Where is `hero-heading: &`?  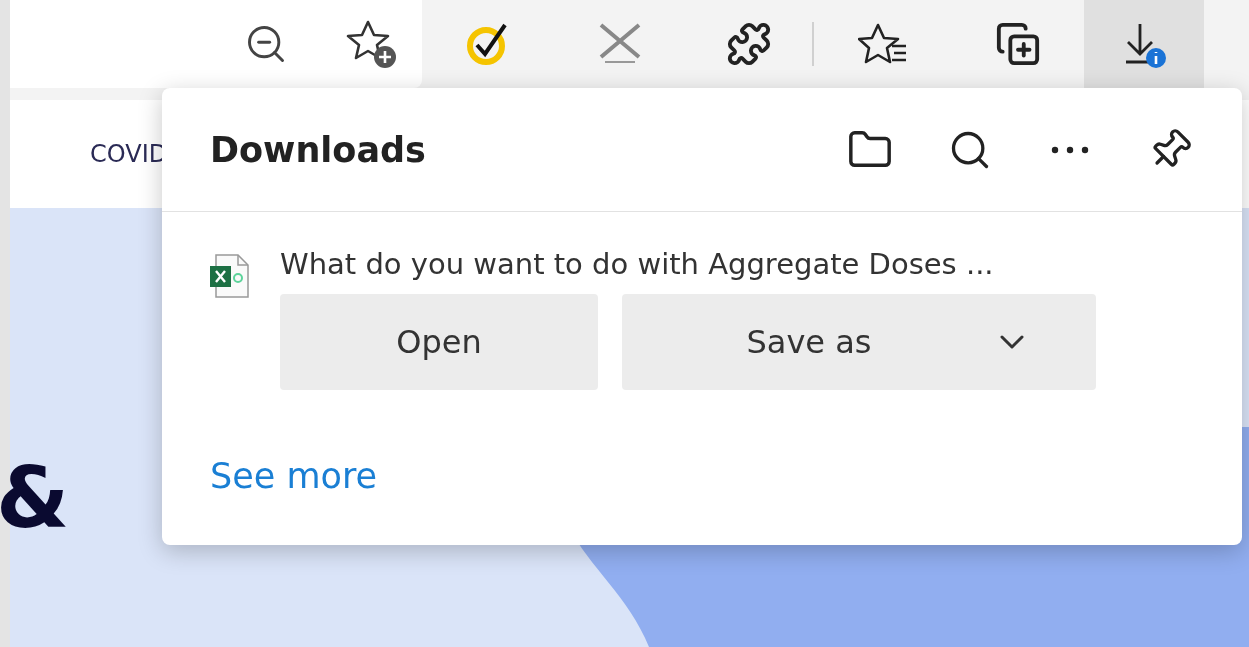 hero-heading: & is located at coordinates (35, 497).